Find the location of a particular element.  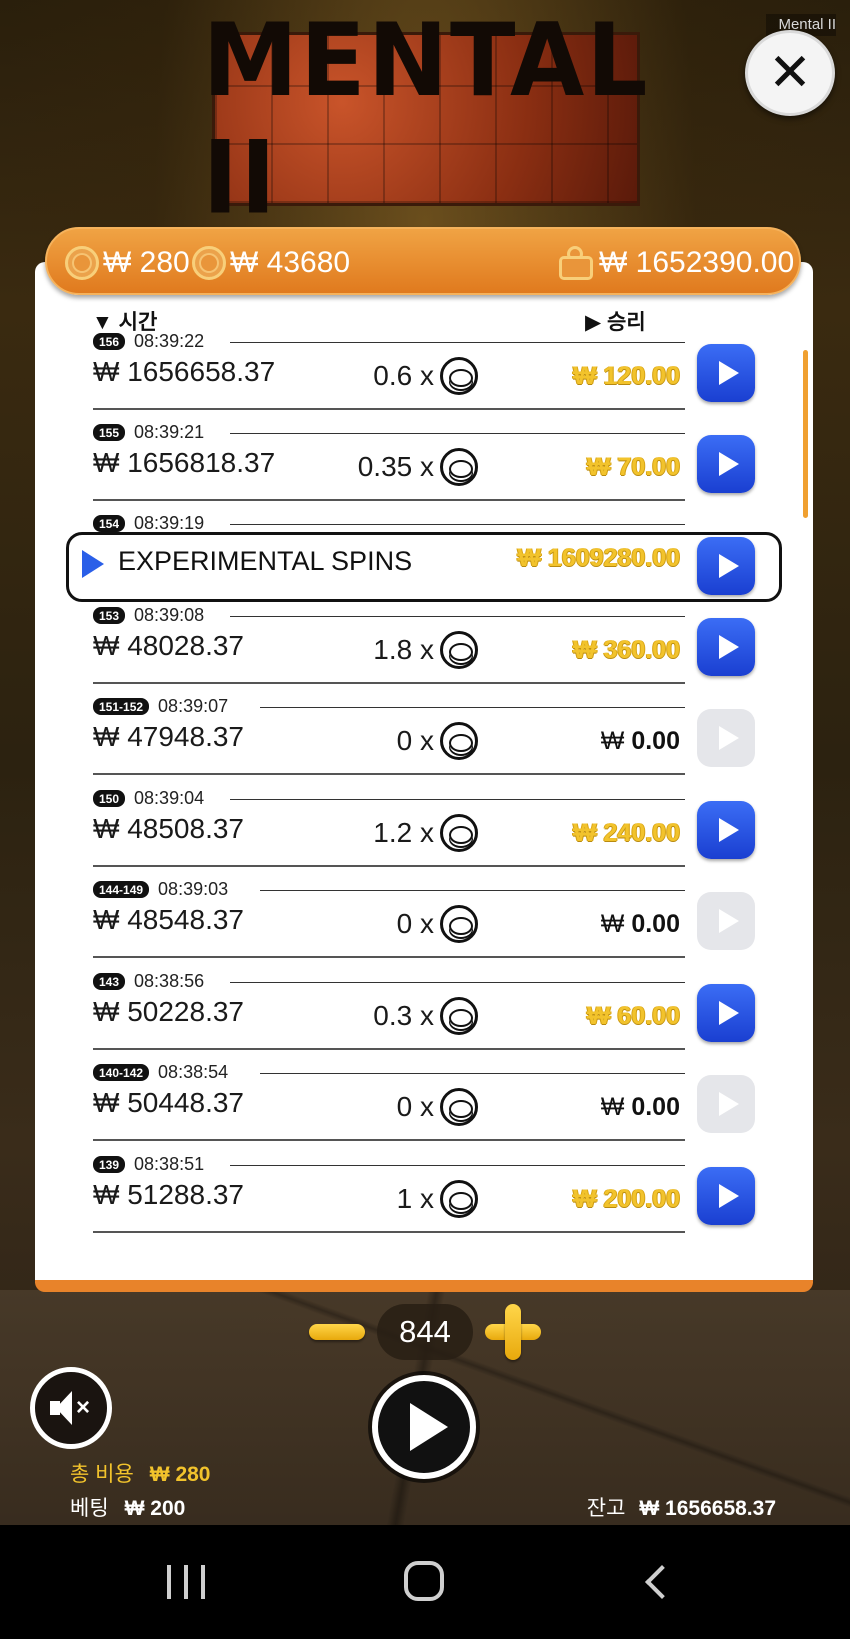

spin-button is located at coordinates (424, 1427).